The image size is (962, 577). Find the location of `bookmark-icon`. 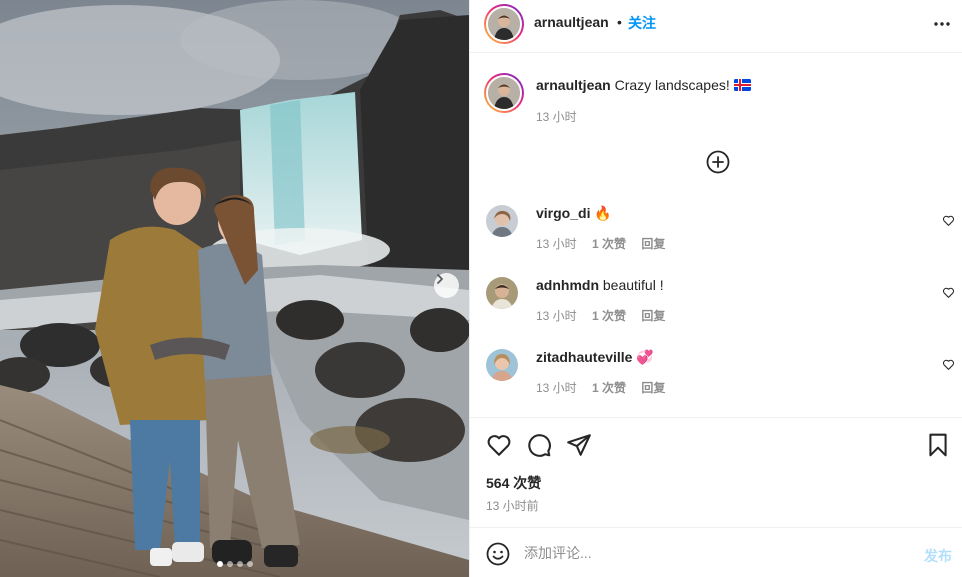

bookmark-icon is located at coordinates (938, 445).